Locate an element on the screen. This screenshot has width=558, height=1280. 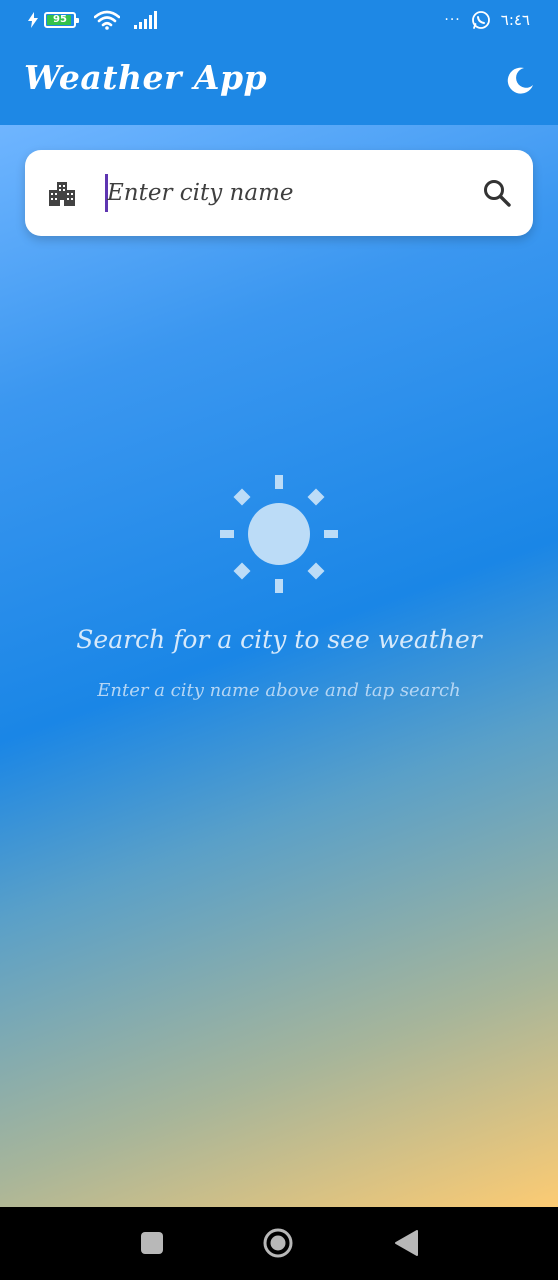
charging-bolt-icon is located at coordinates (33, 20).